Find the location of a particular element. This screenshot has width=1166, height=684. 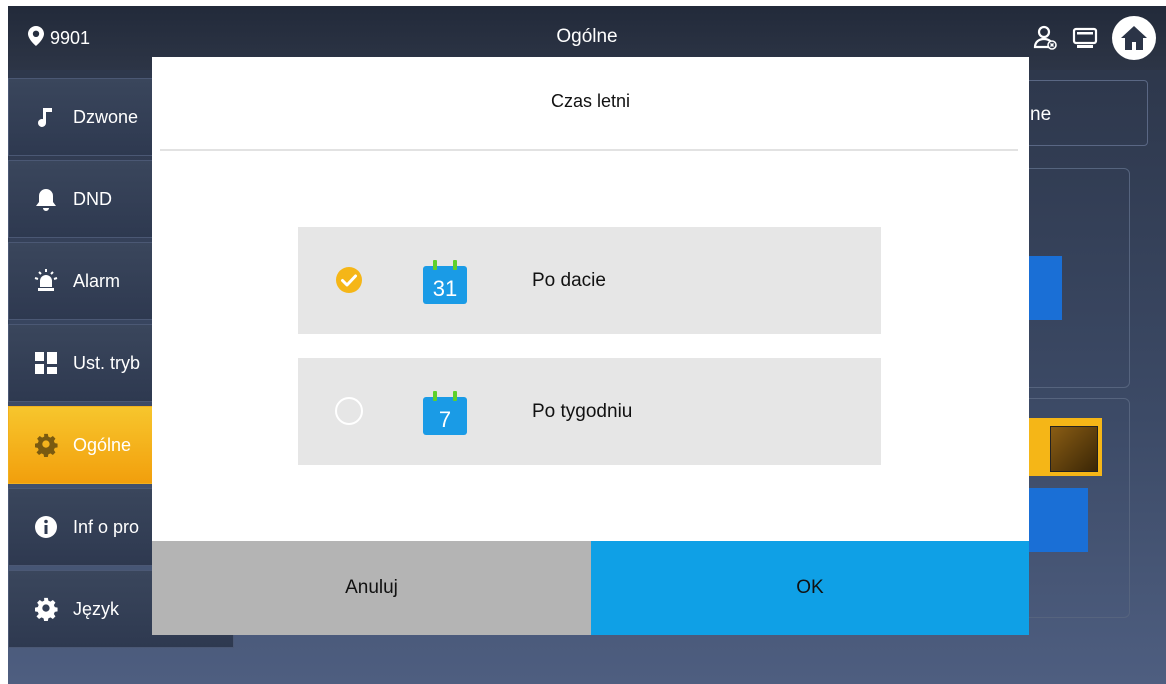

music-note-icon is located at coordinates (46, 117).